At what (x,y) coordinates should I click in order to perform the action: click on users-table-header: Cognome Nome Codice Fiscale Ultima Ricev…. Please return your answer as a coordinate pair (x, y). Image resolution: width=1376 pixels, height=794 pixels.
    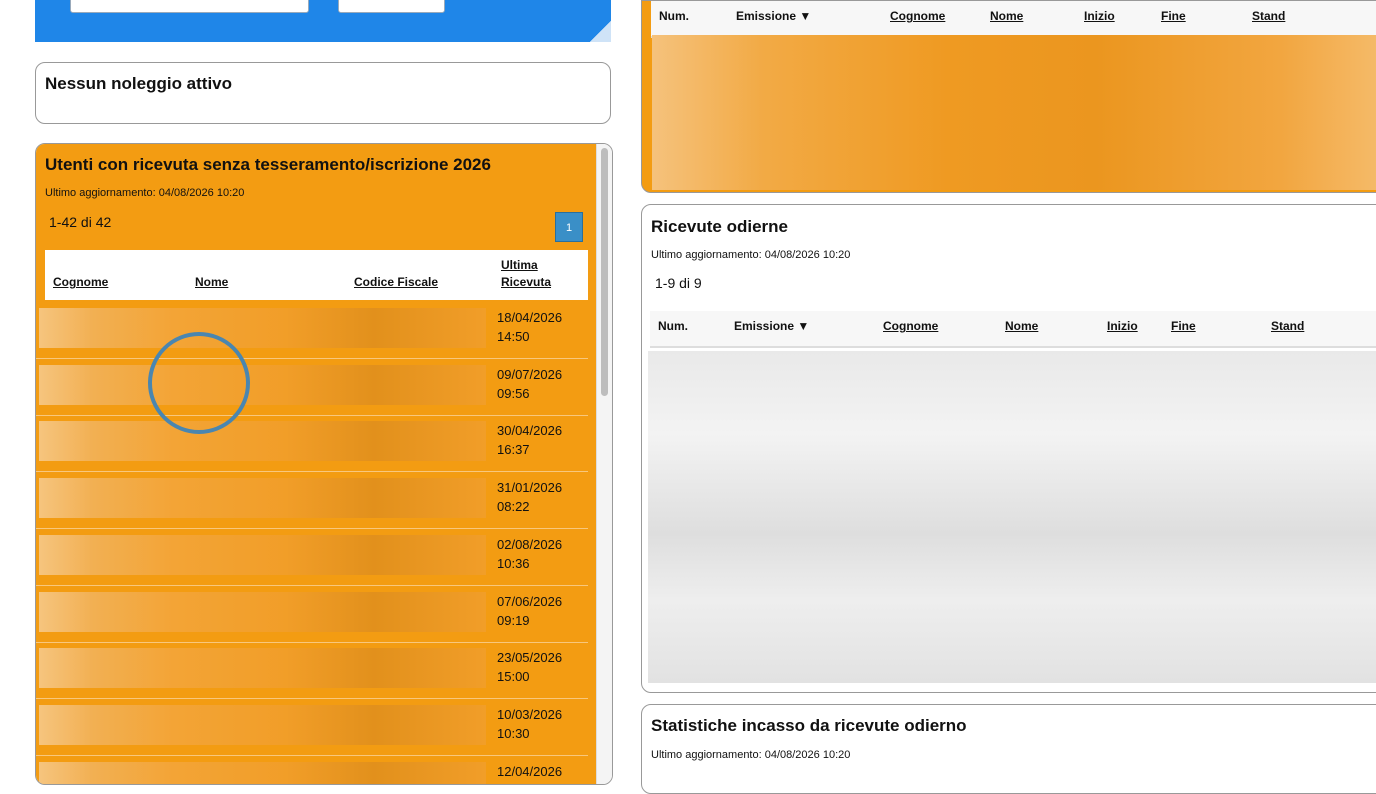
    Looking at the image, I should click on (316, 275).